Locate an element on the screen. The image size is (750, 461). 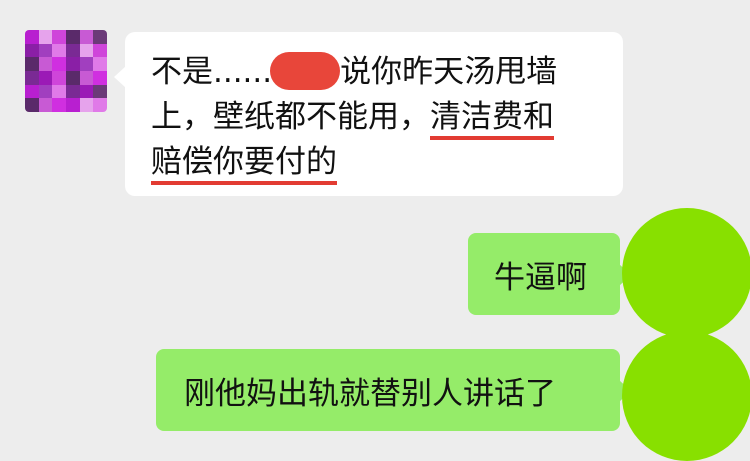
contact-avatar is located at coordinates (66, 71).